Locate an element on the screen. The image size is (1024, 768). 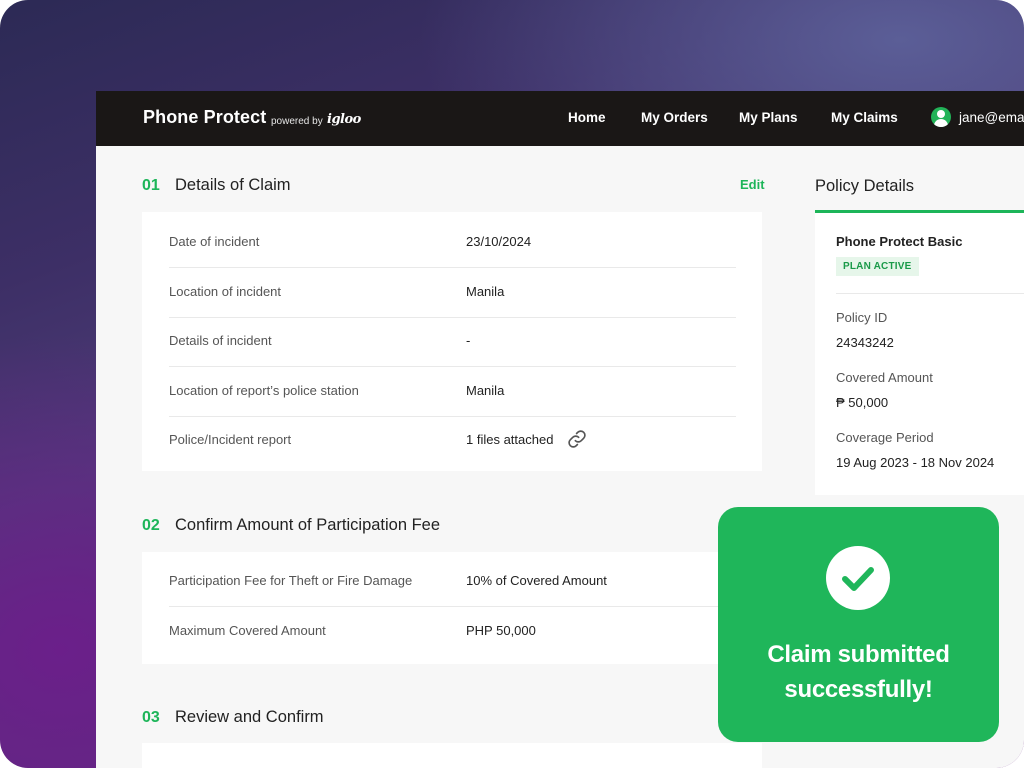
policy-field-label: Covered Amount is located at coordinates (884, 377).